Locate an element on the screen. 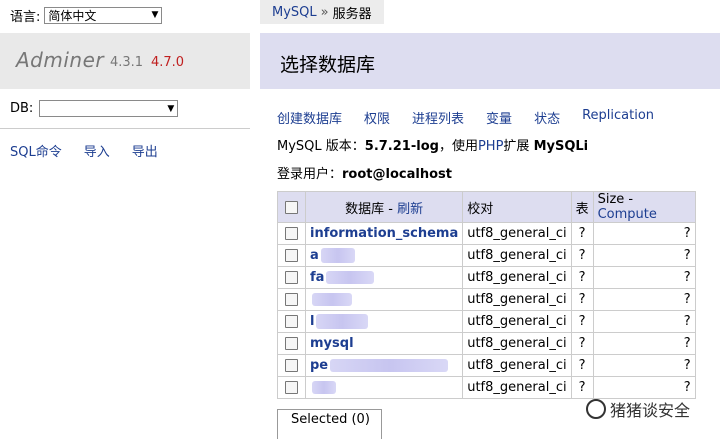 Image resolution: width=720 pixels, height=439 pixels. database-link: information_schema is located at coordinates (384, 233).